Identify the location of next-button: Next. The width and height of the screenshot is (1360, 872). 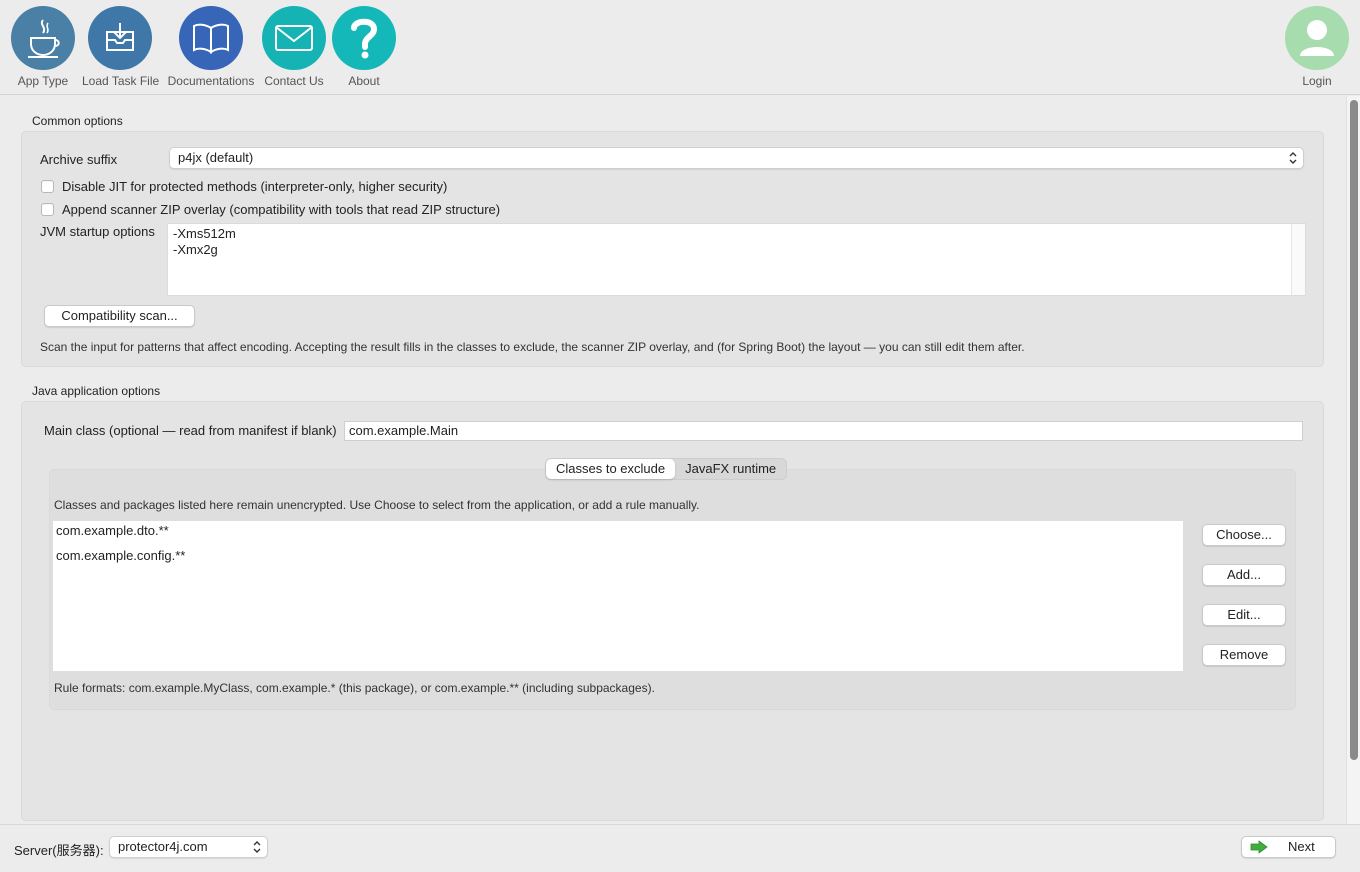
(1288, 847).